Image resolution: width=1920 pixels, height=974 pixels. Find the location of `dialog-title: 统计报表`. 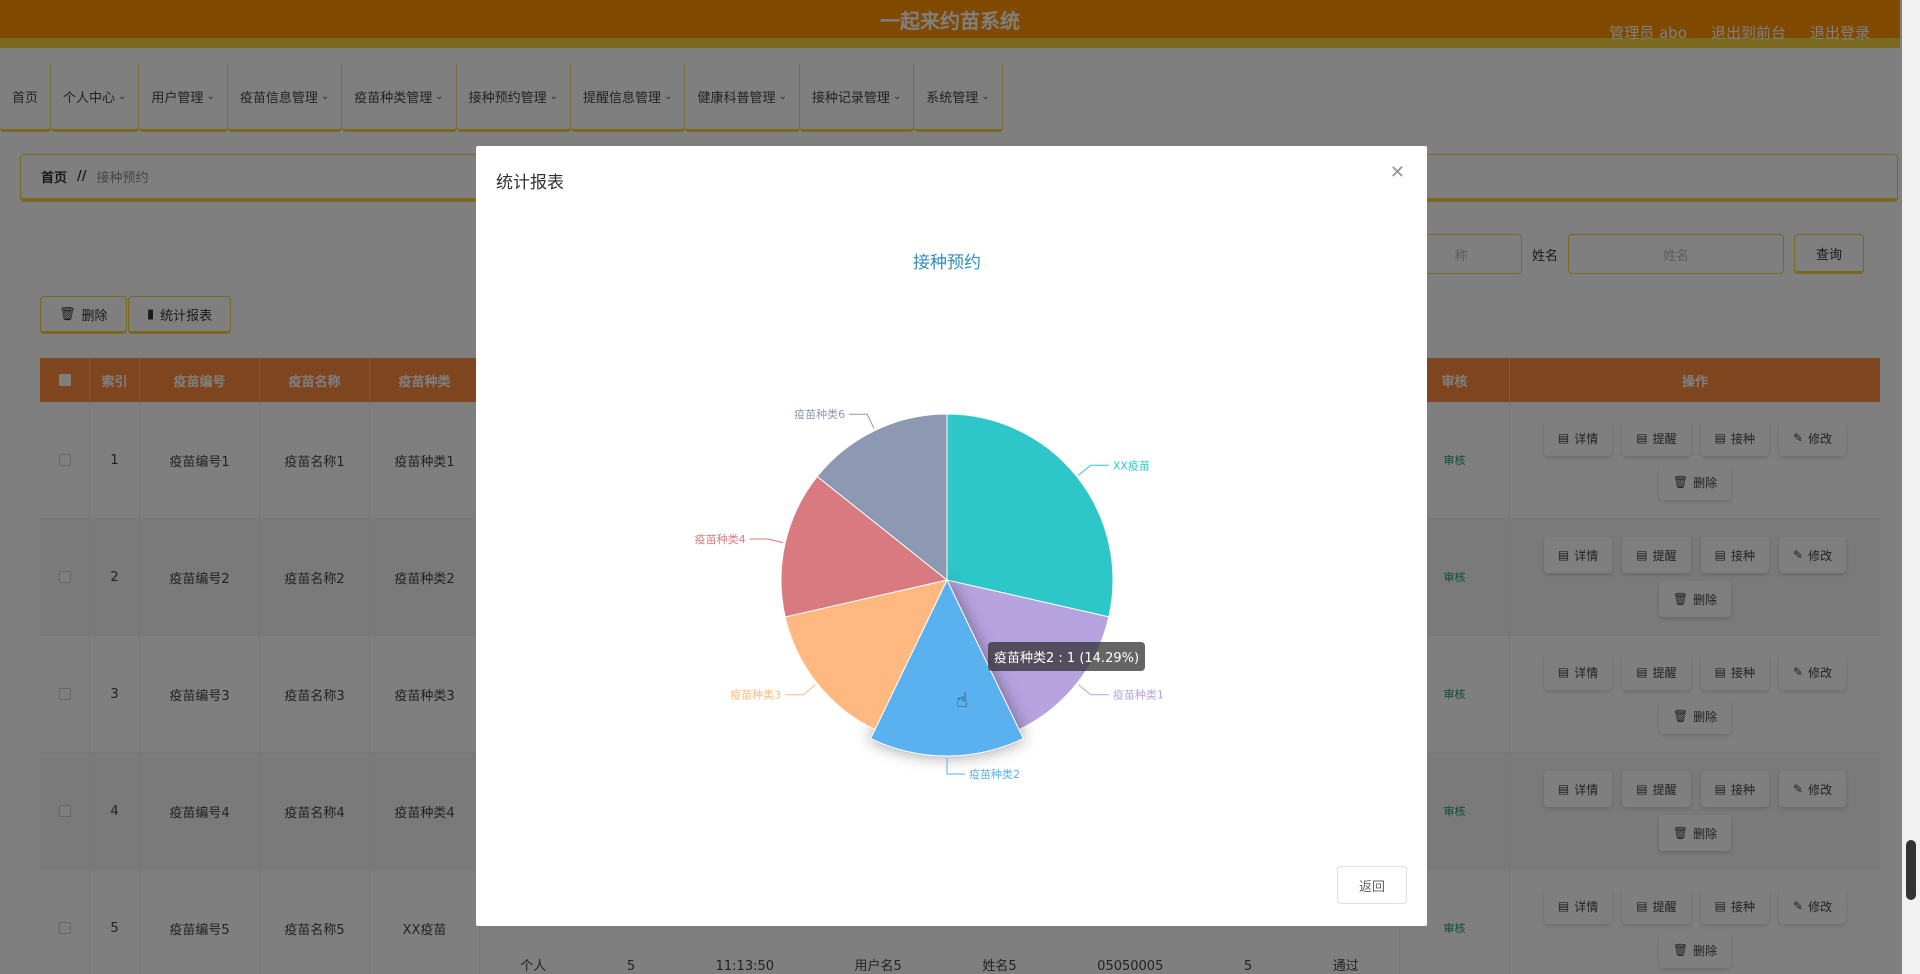

dialog-title: 统计报表 is located at coordinates (530, 183).